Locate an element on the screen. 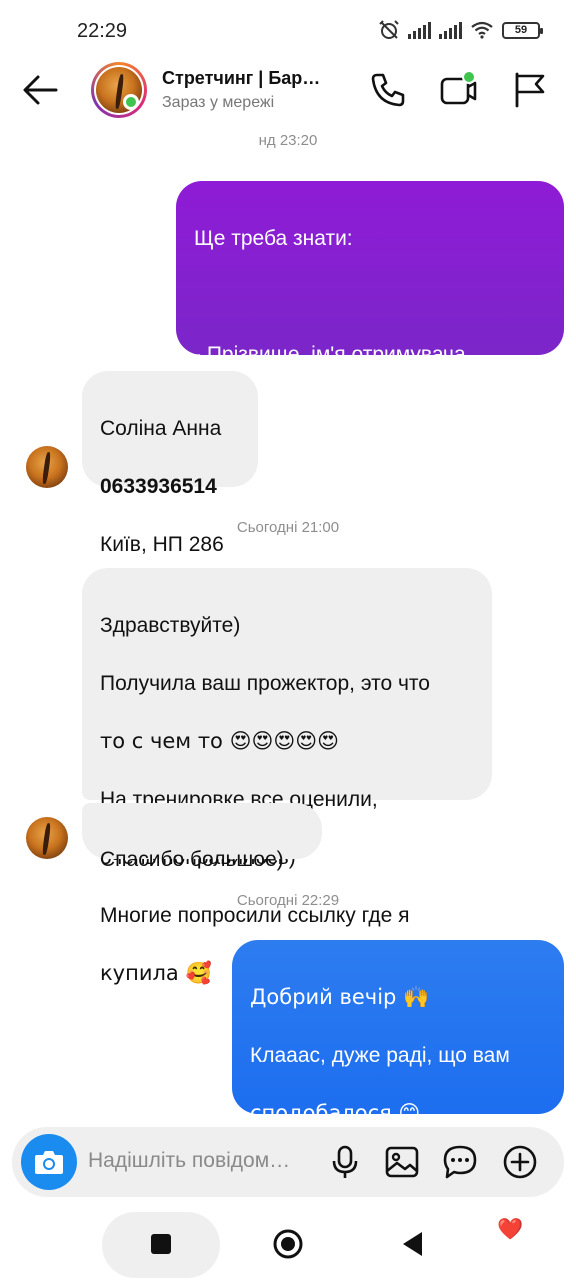 The width and height of the screenshot is (576, 1280). gallery-icon is located at coordinates (402, 1162).